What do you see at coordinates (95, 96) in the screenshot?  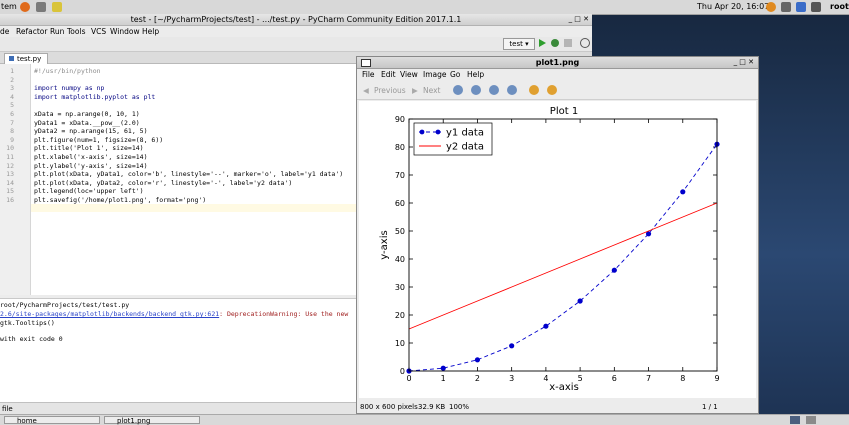 I see `code-line: import matplotlib.pyplot as plt` at bounding box center [95, 96].